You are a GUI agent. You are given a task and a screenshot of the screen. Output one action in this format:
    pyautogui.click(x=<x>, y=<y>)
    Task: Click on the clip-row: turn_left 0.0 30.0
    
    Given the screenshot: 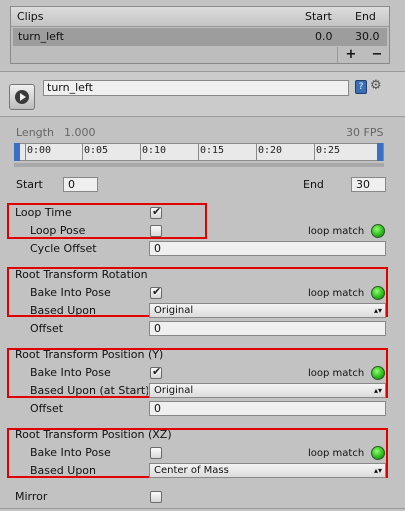 What is the action you would take?
    pyautogui.click(x=200, y=37)
    